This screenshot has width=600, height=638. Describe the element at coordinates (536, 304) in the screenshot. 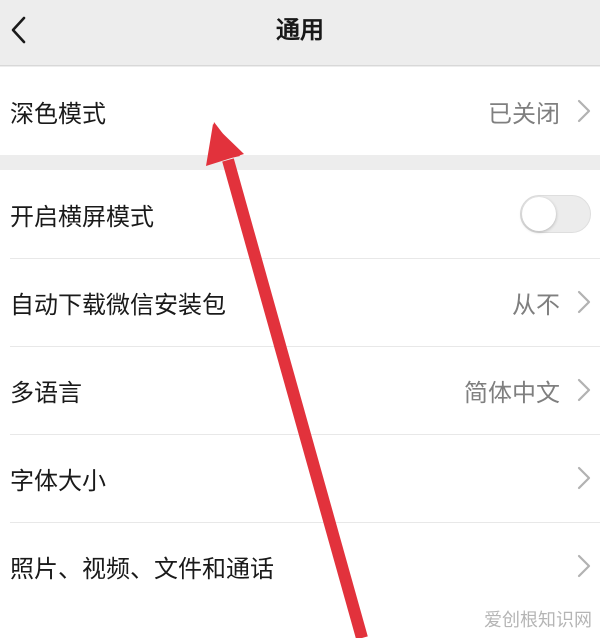

I see `auto-download-value: 从不` at that location.